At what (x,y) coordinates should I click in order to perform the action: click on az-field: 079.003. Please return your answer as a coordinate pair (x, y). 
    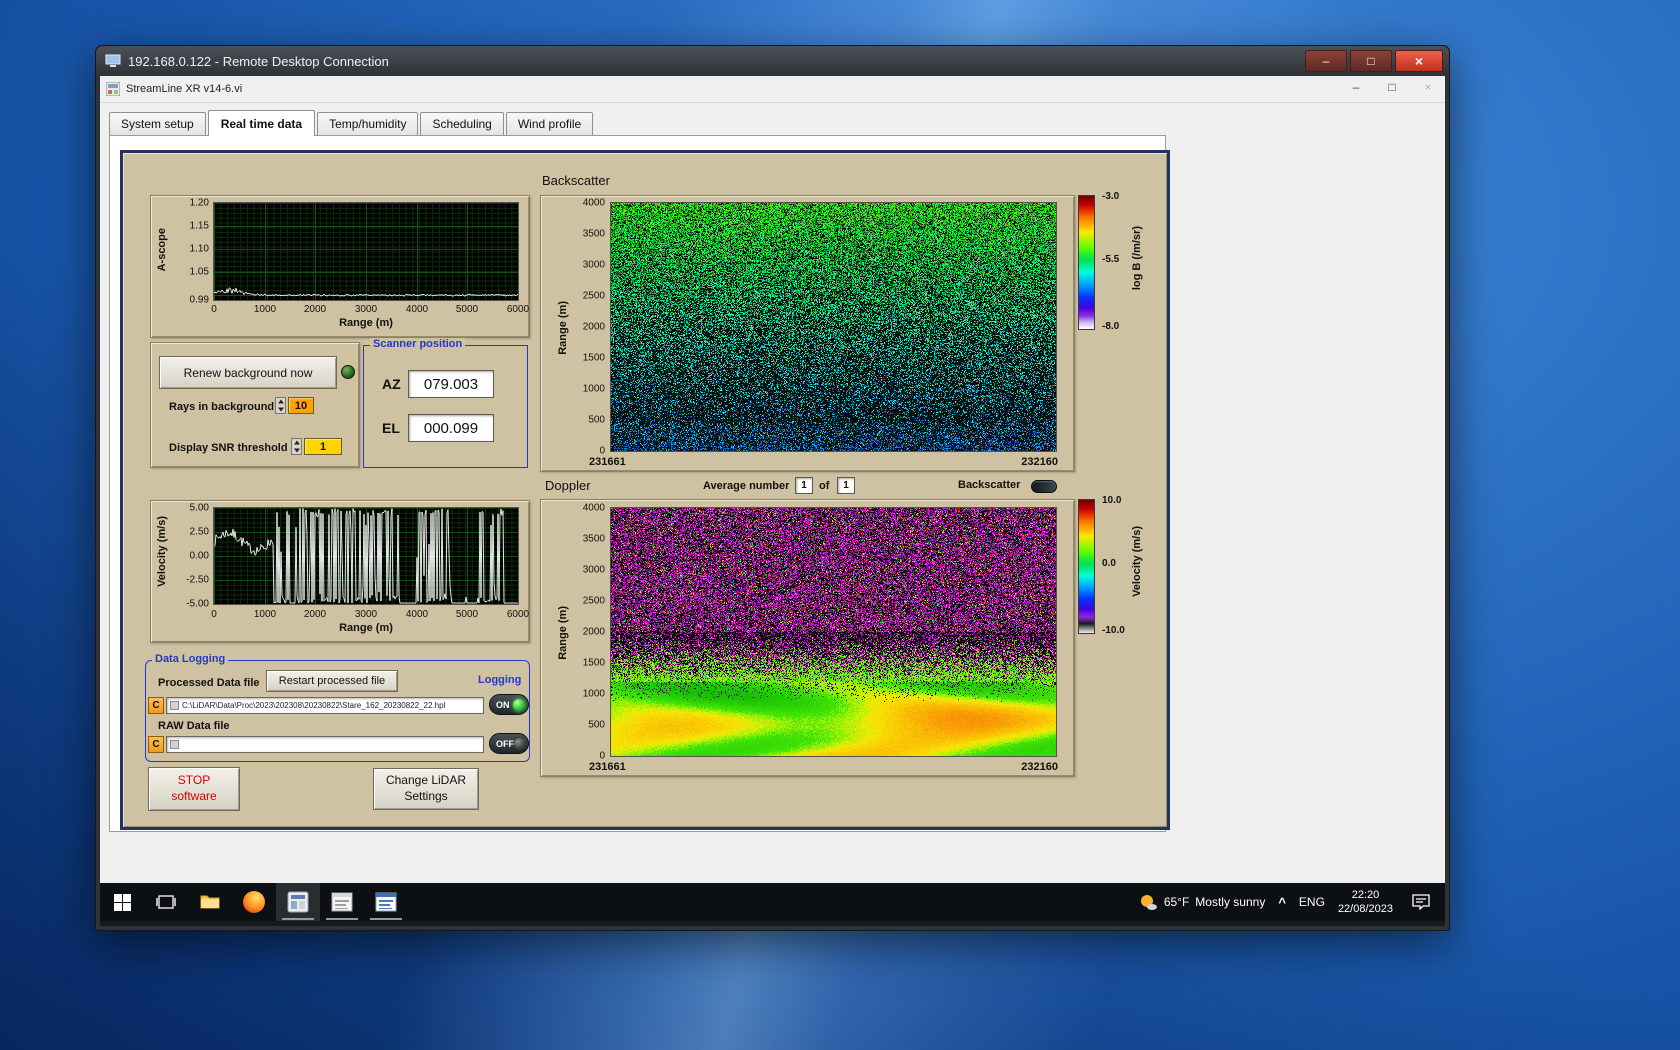
    Looking at the image, I should click on (451, 384).